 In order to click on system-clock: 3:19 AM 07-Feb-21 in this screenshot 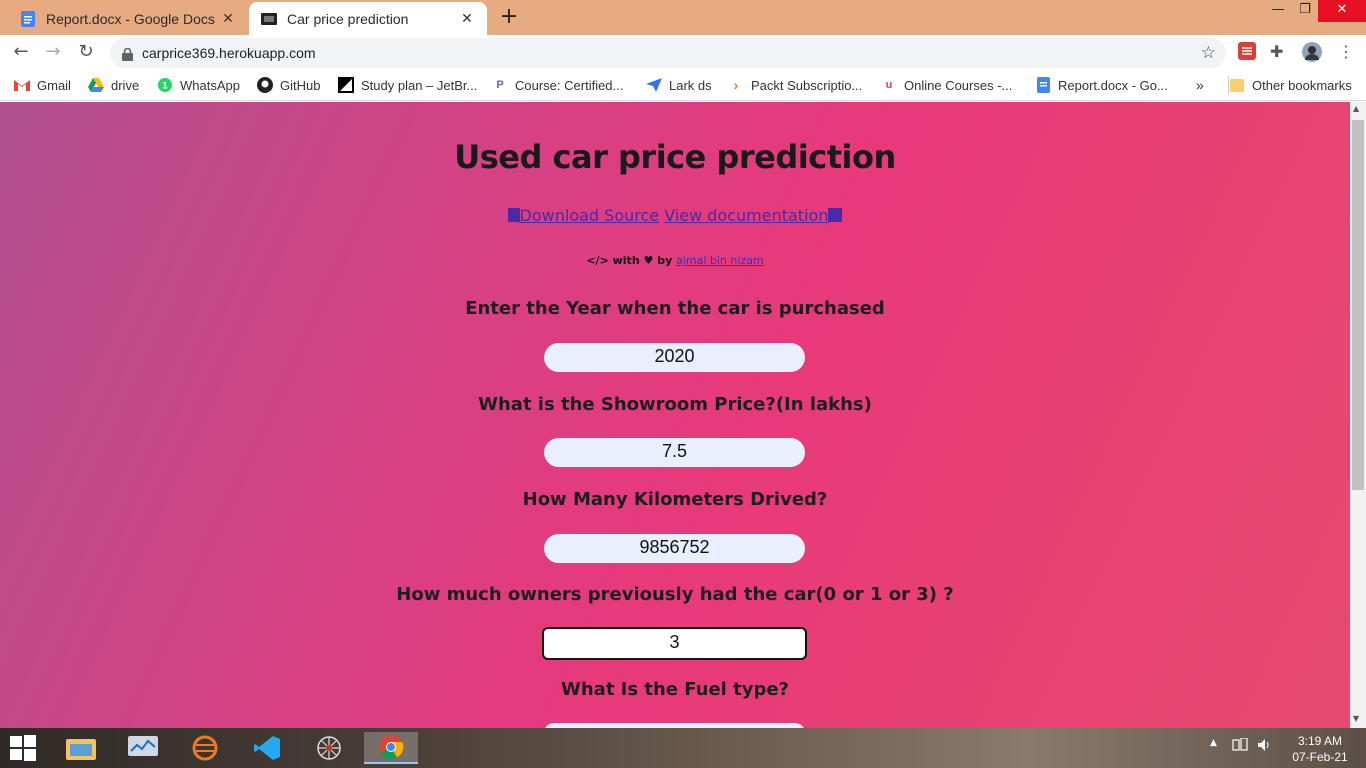, I will do `click(1320, 749)`.